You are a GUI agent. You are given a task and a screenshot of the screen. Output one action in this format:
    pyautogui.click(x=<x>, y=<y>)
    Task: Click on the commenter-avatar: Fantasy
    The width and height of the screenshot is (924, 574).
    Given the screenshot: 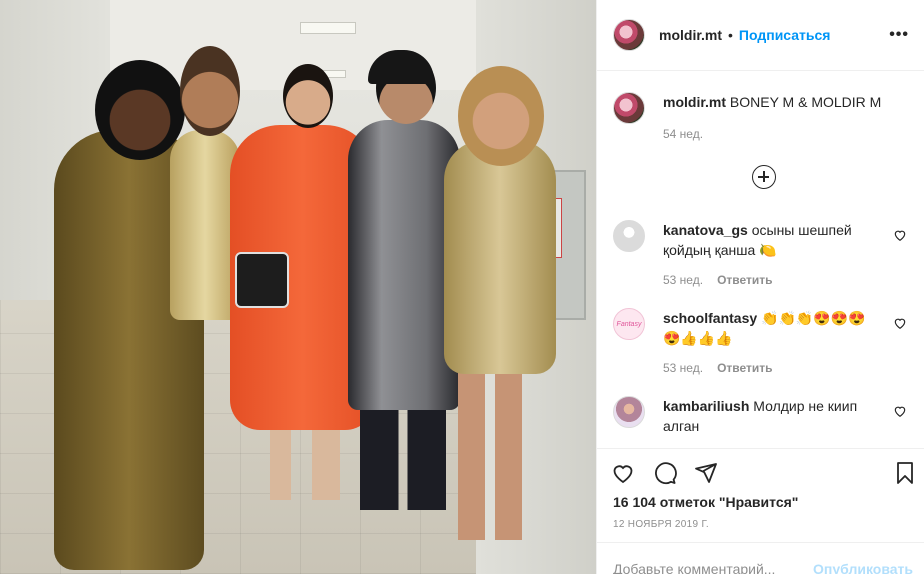 What is the action you would take?
    pyautogui.click(x=629, y=324)
    